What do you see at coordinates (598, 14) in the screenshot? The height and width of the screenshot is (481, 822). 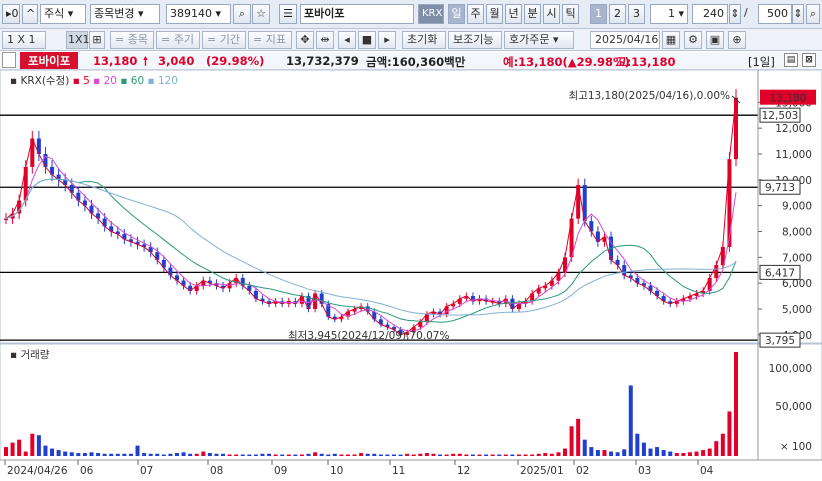 I see `preset-1-button: 1` at bounding box center [598, 14].